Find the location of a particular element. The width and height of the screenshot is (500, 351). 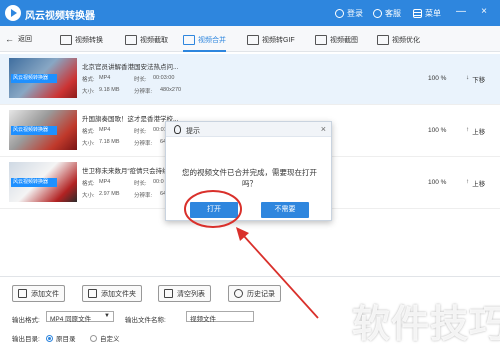

tab-video-convert: 视频转换 is located at coordinates (81, 40).